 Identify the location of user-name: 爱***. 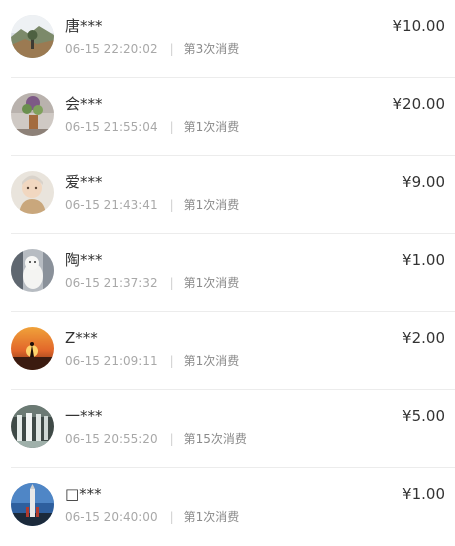
(84, 182).